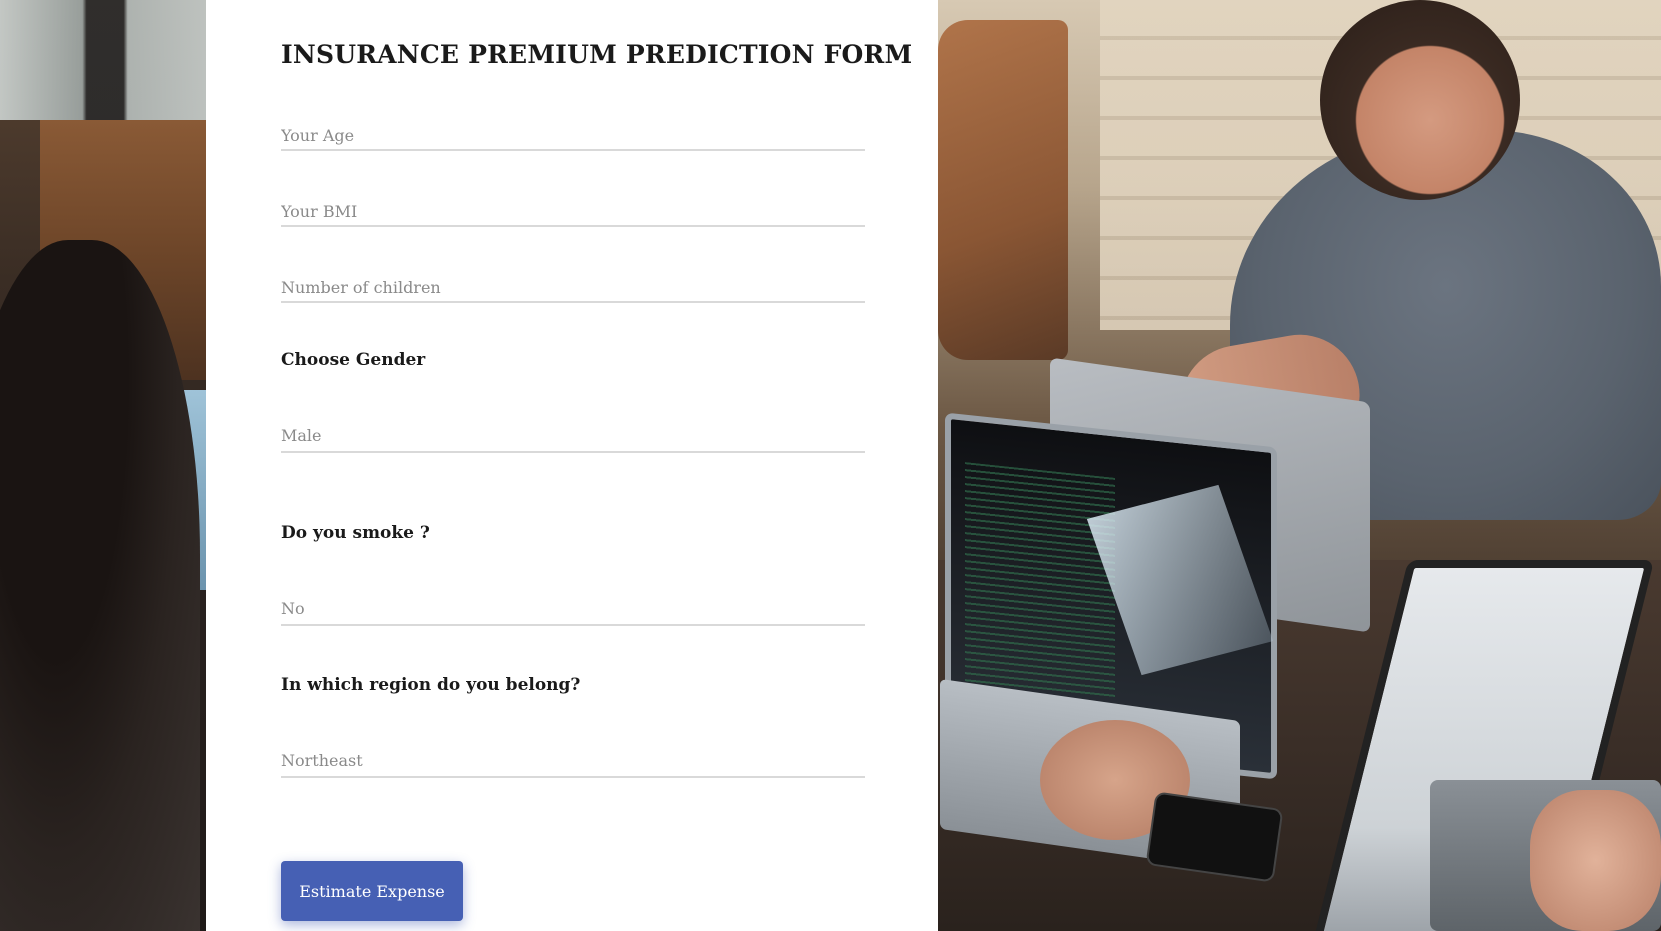 This screenshot has height=931, width=1661. What do you see at coordinates (293, 608) in the screenshot?
I see `smoke-selected-value: No` at bounding box center [293, 608].